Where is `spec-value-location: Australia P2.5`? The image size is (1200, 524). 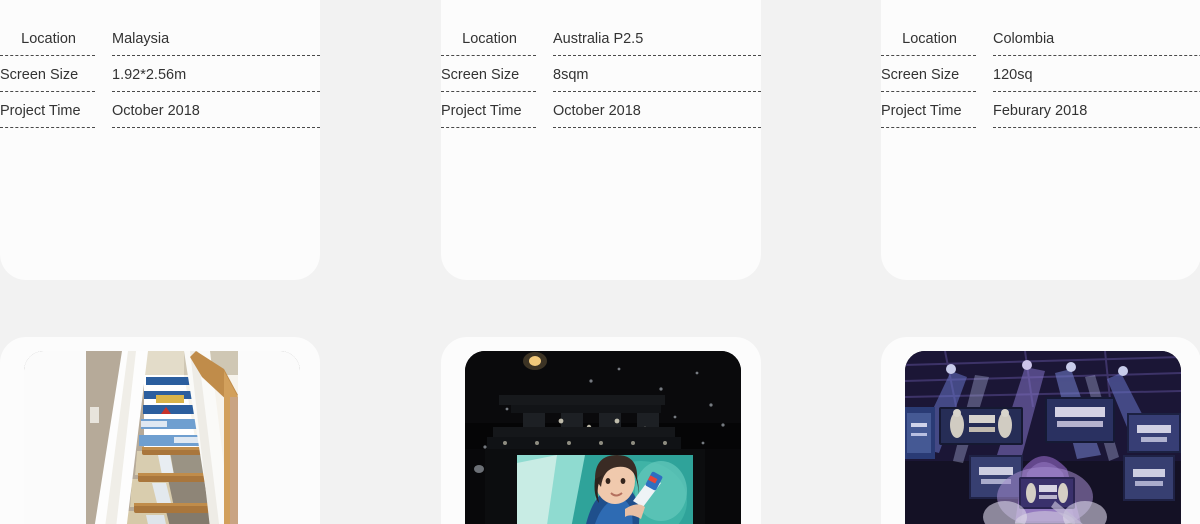 spec-value-location: Australia P2.5 is located at coordinates (657, 43).